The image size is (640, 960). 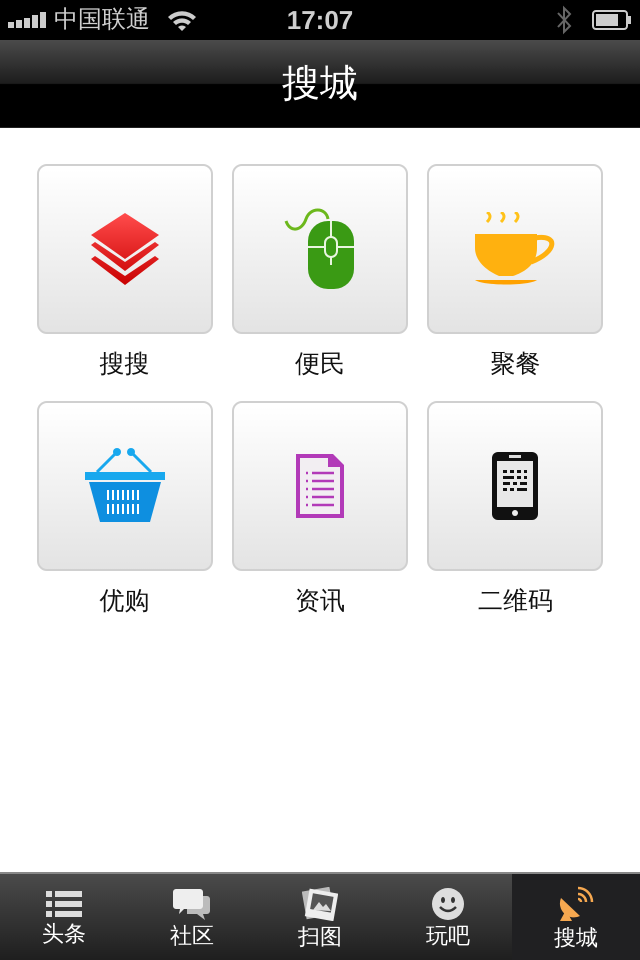 What do you see at coordinates (125, 364) in the screenshot?
I see `tile-label: 搜搜` at bounding box center [125, 364].